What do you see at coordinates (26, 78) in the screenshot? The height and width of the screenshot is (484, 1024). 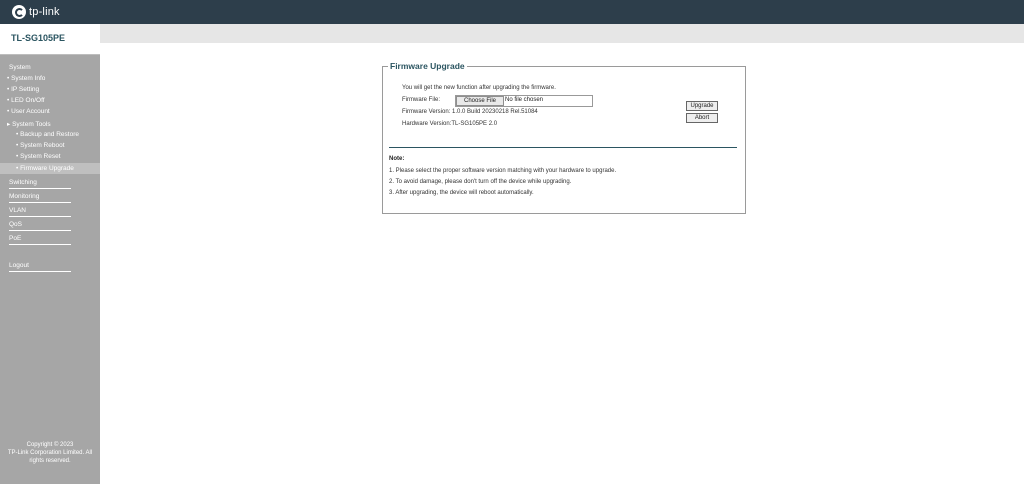 I see `nav-item-system-info: • System Info` at bounding box center [26, 78].